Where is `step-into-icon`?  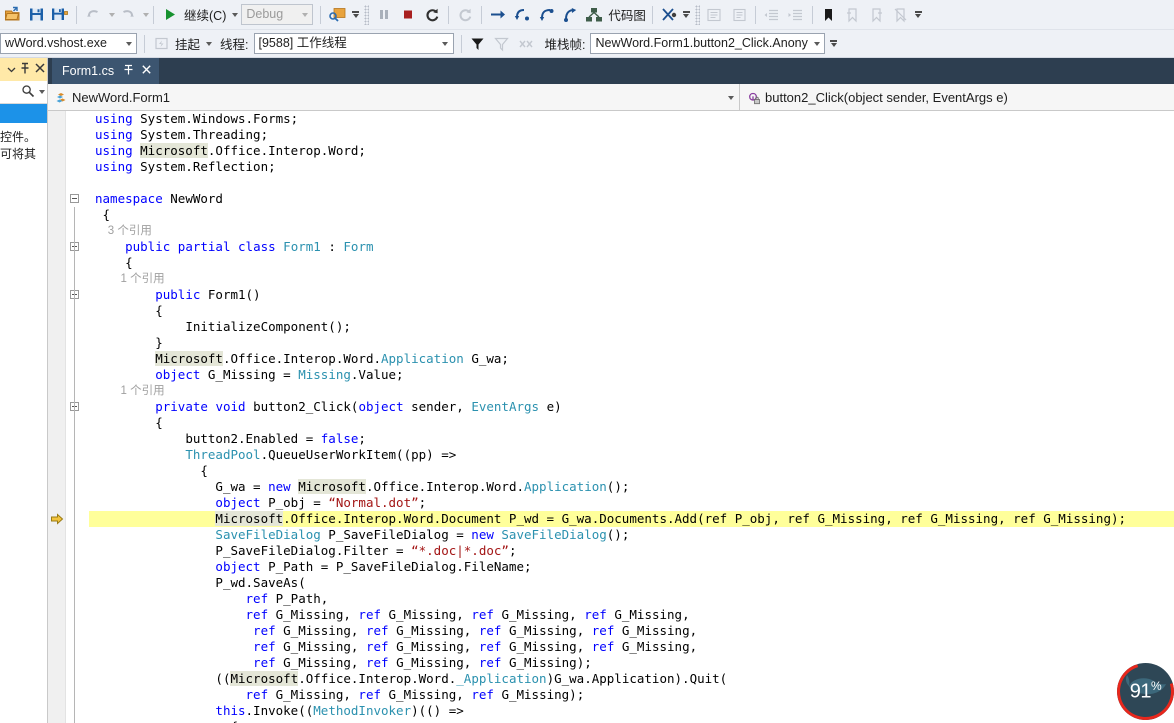 step-into-icon is located at coordinates (522, 15).